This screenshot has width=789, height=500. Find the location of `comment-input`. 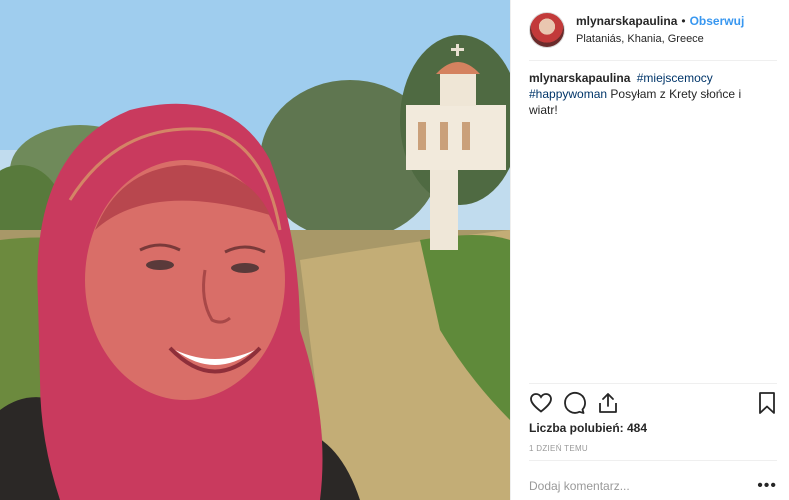

comment-input is located at coordinates (629, 486).